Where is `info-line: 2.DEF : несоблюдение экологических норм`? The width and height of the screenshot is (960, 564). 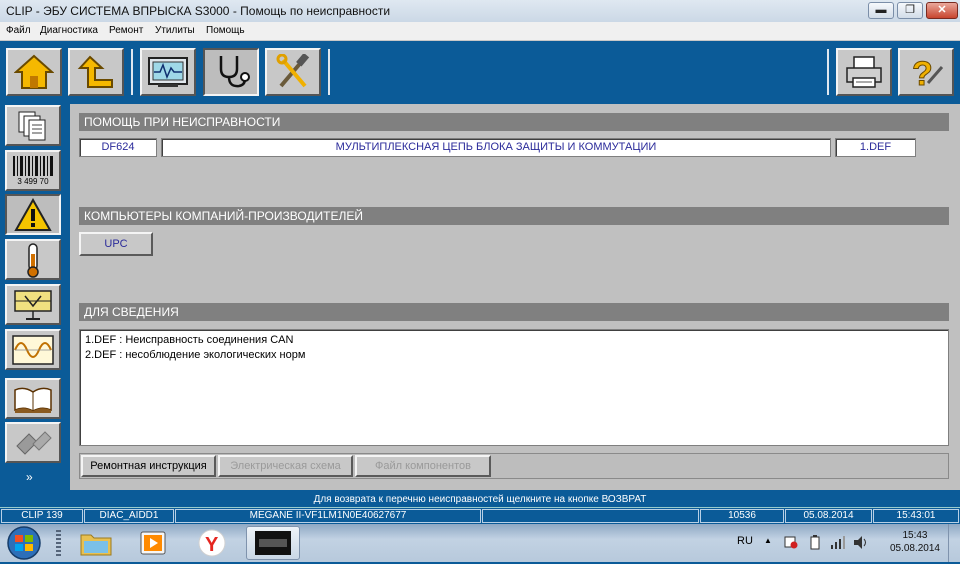 info-line: 2.DEF : несоблюдение экологических норм is located at coordinates (195, 355).